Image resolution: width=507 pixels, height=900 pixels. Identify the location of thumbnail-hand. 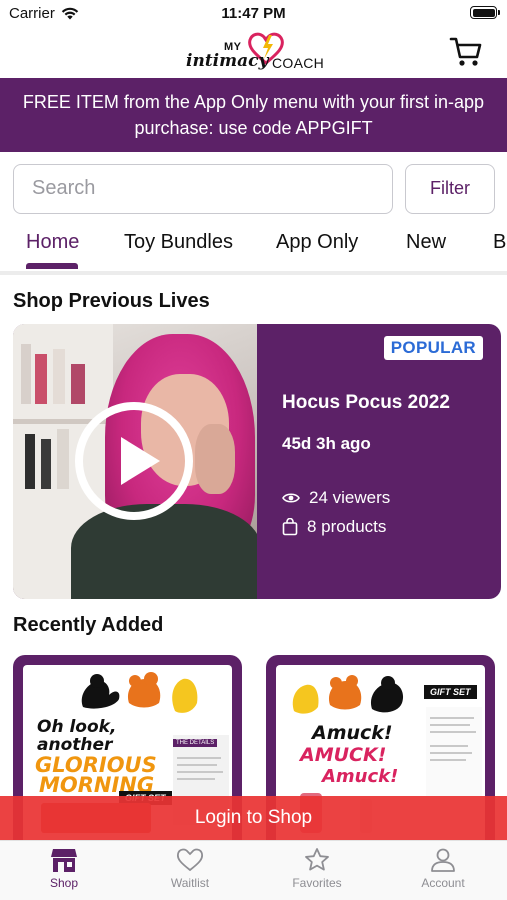
(215, 459).